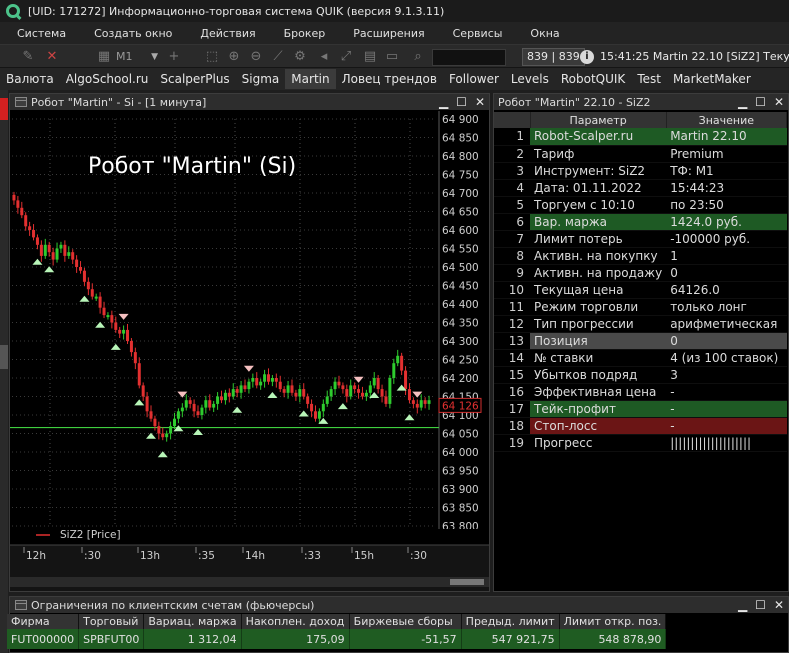 The width and height of the screenshot is (789, 653). What do you see at coordinates (460, 490) in the screenshot?
I see `y-tick-label: 63 900` at bounding box center [460, 490].